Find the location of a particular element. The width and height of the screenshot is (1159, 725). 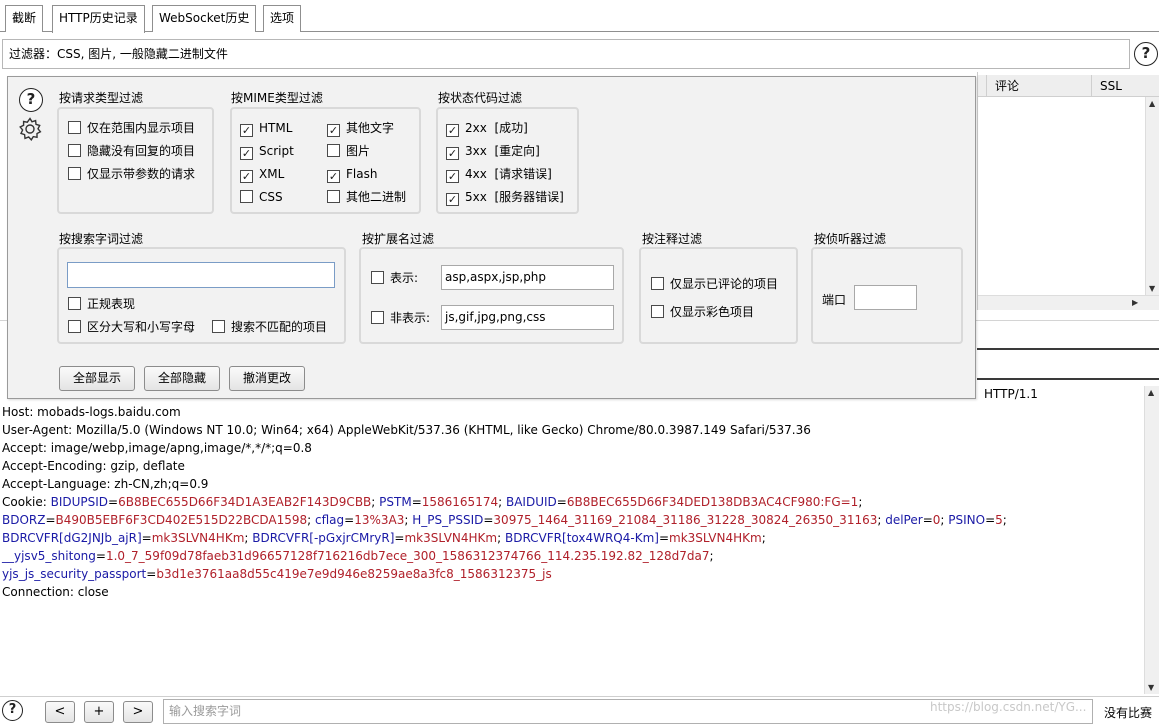

listener-title: 按侦听器过滤 is located at coordinates (850, 239).